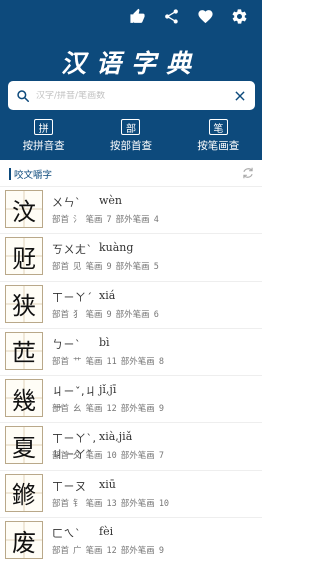  What do you see at coordinates (23, 95) in the screenshot?
I see `search-icon` at bounding box center [23, 95].